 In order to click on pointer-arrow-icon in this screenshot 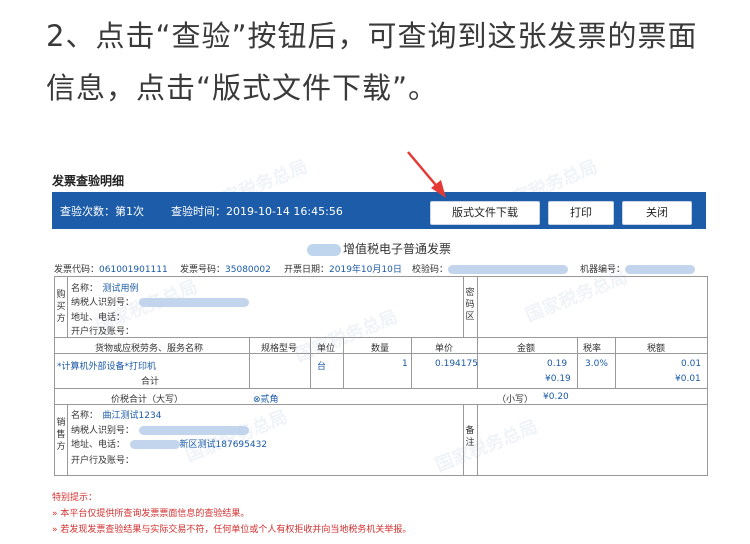, I will do `click(426, 174)`.